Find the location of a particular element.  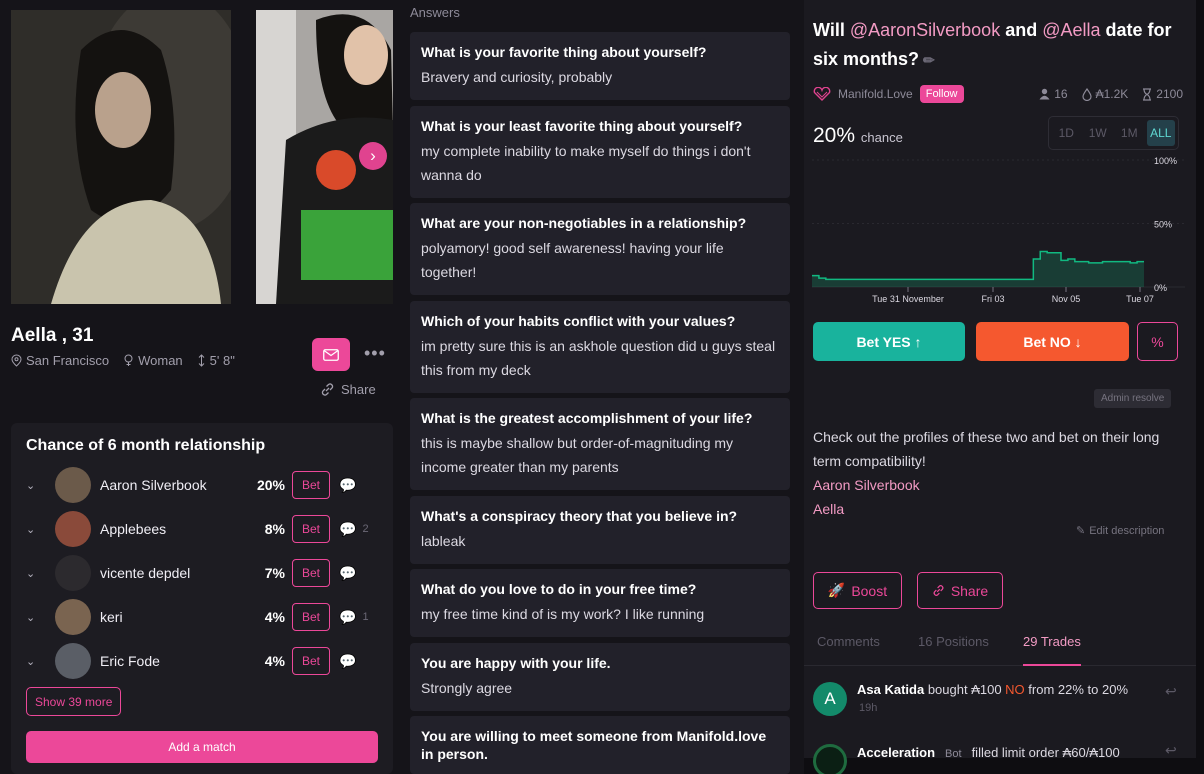

chart-area is located at coordinates (978, 269).